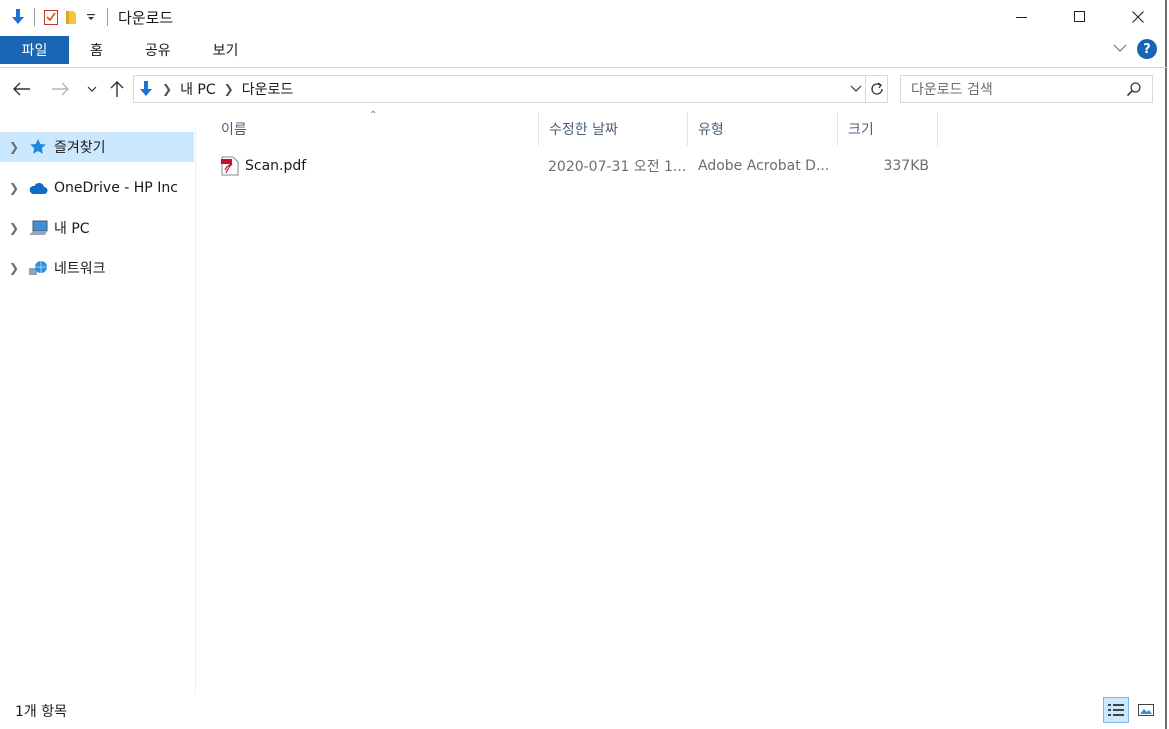 This screenshot has width=1169, height=729. What do you see at coordinates (96, 50) in the screenshot?
I see `tab-home: 홈` at bounding box center [96, 50].